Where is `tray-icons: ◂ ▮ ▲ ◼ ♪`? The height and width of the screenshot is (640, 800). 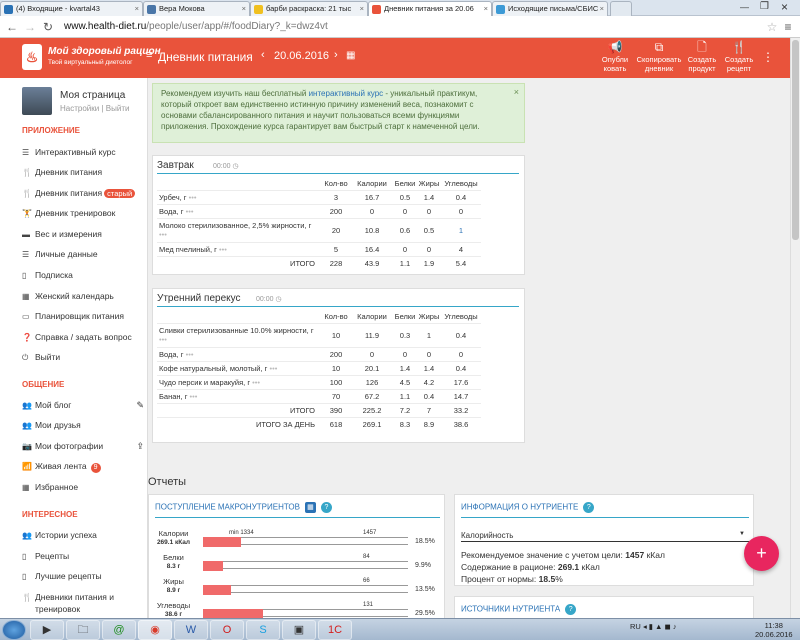 tray-icons: ◂ ▮ ▲ ◼ ♪ is located at coordinates (660, 626).